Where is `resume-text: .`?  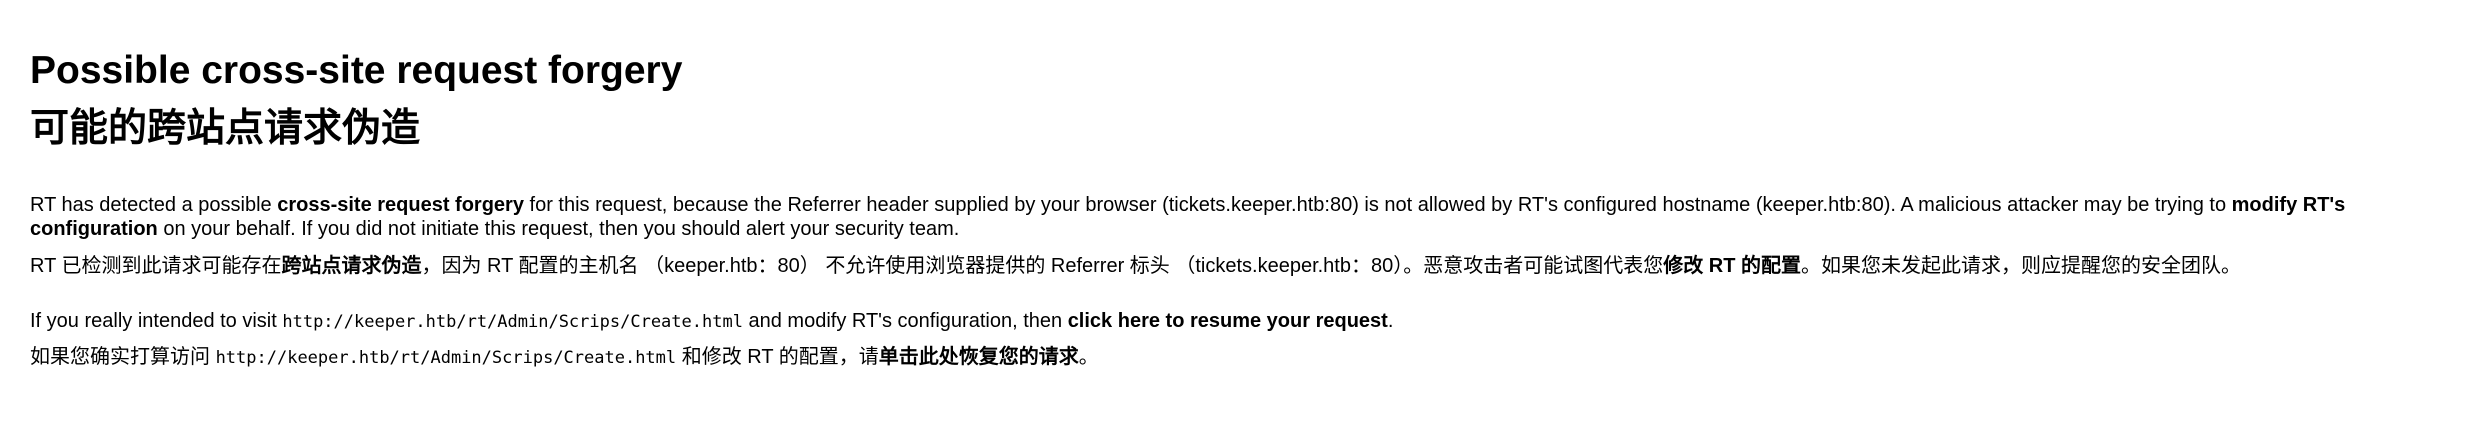 resume-text: . is located at coordinates (1390, 321).